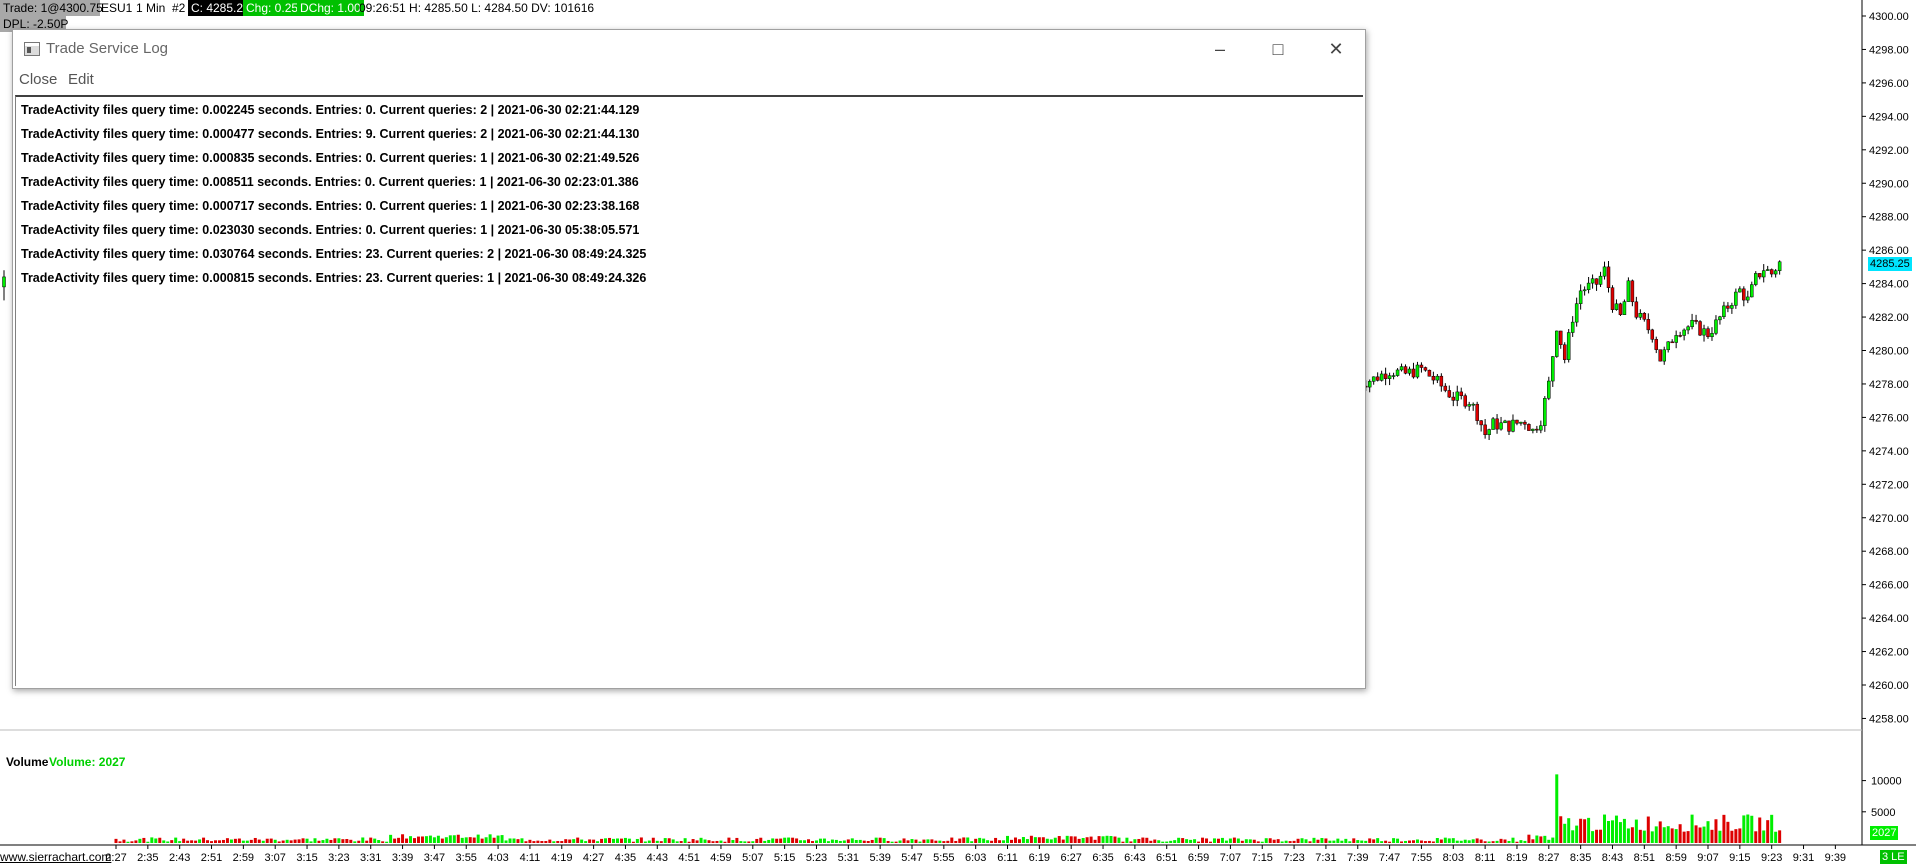 Image resolution: width=1916 pixels, height=865 pixels. I want to click on time-tick-label: 4:19, so click(561, 858).